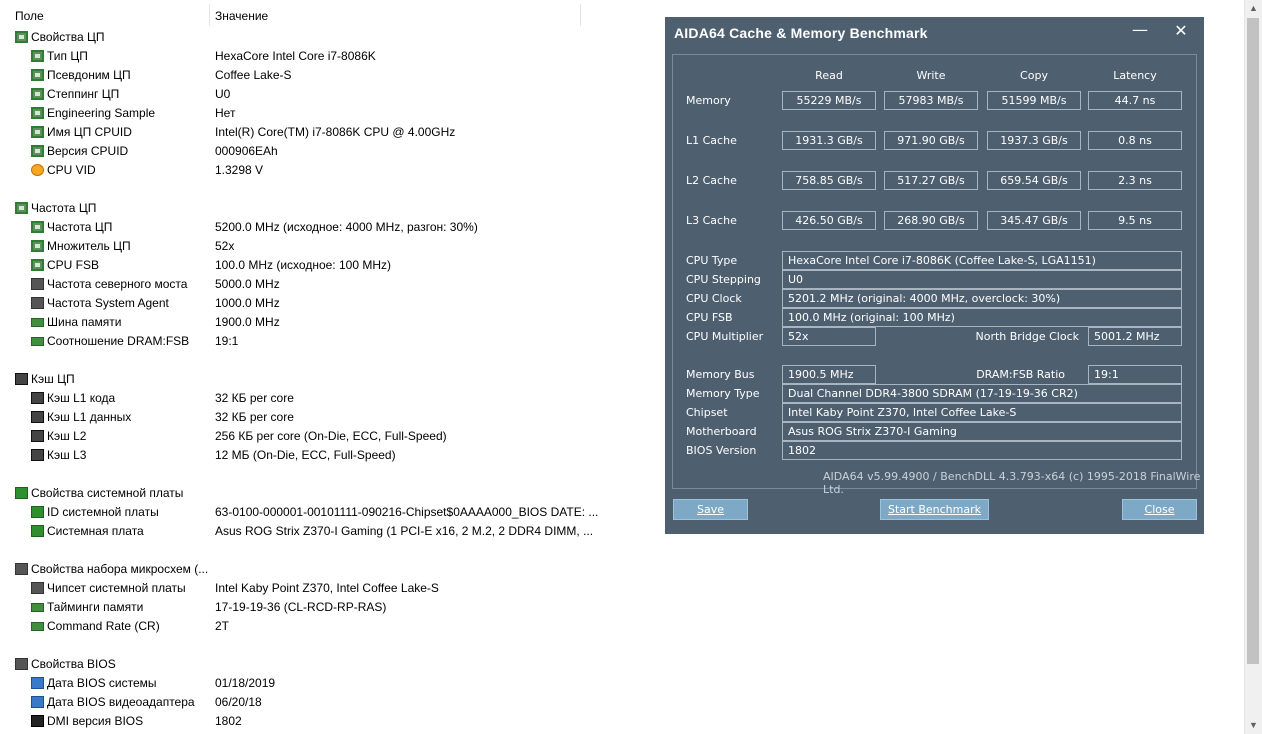 Image resolution: width=1262 pixels, height=734 pixels. I want to click on field-name: Степпинг ЦП, so click(83, 94).